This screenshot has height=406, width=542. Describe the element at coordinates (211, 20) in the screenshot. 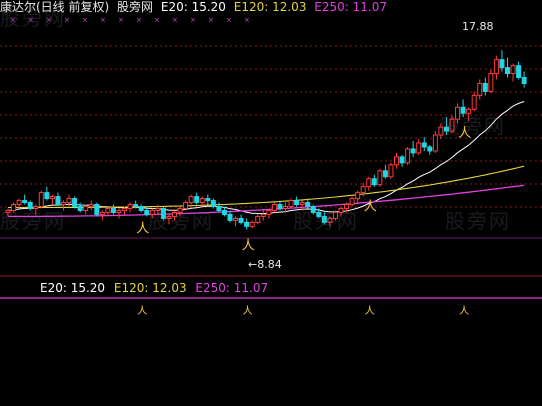

I see `header-tick-11: ×` at that location.